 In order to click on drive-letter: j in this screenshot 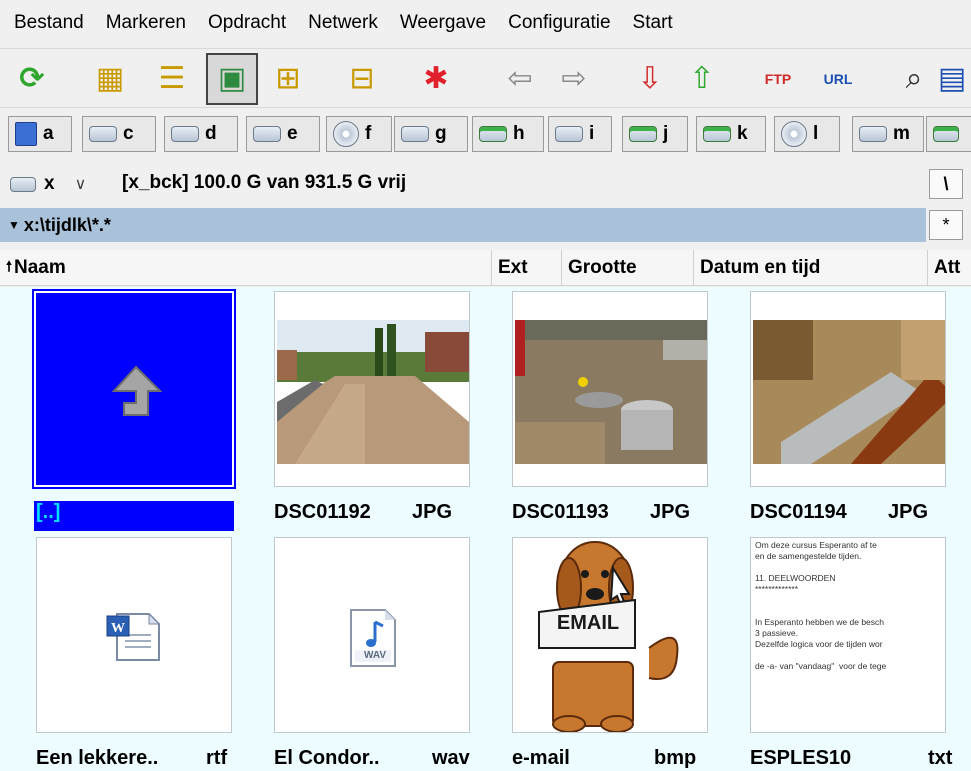, I will do `click(666, 133)`.